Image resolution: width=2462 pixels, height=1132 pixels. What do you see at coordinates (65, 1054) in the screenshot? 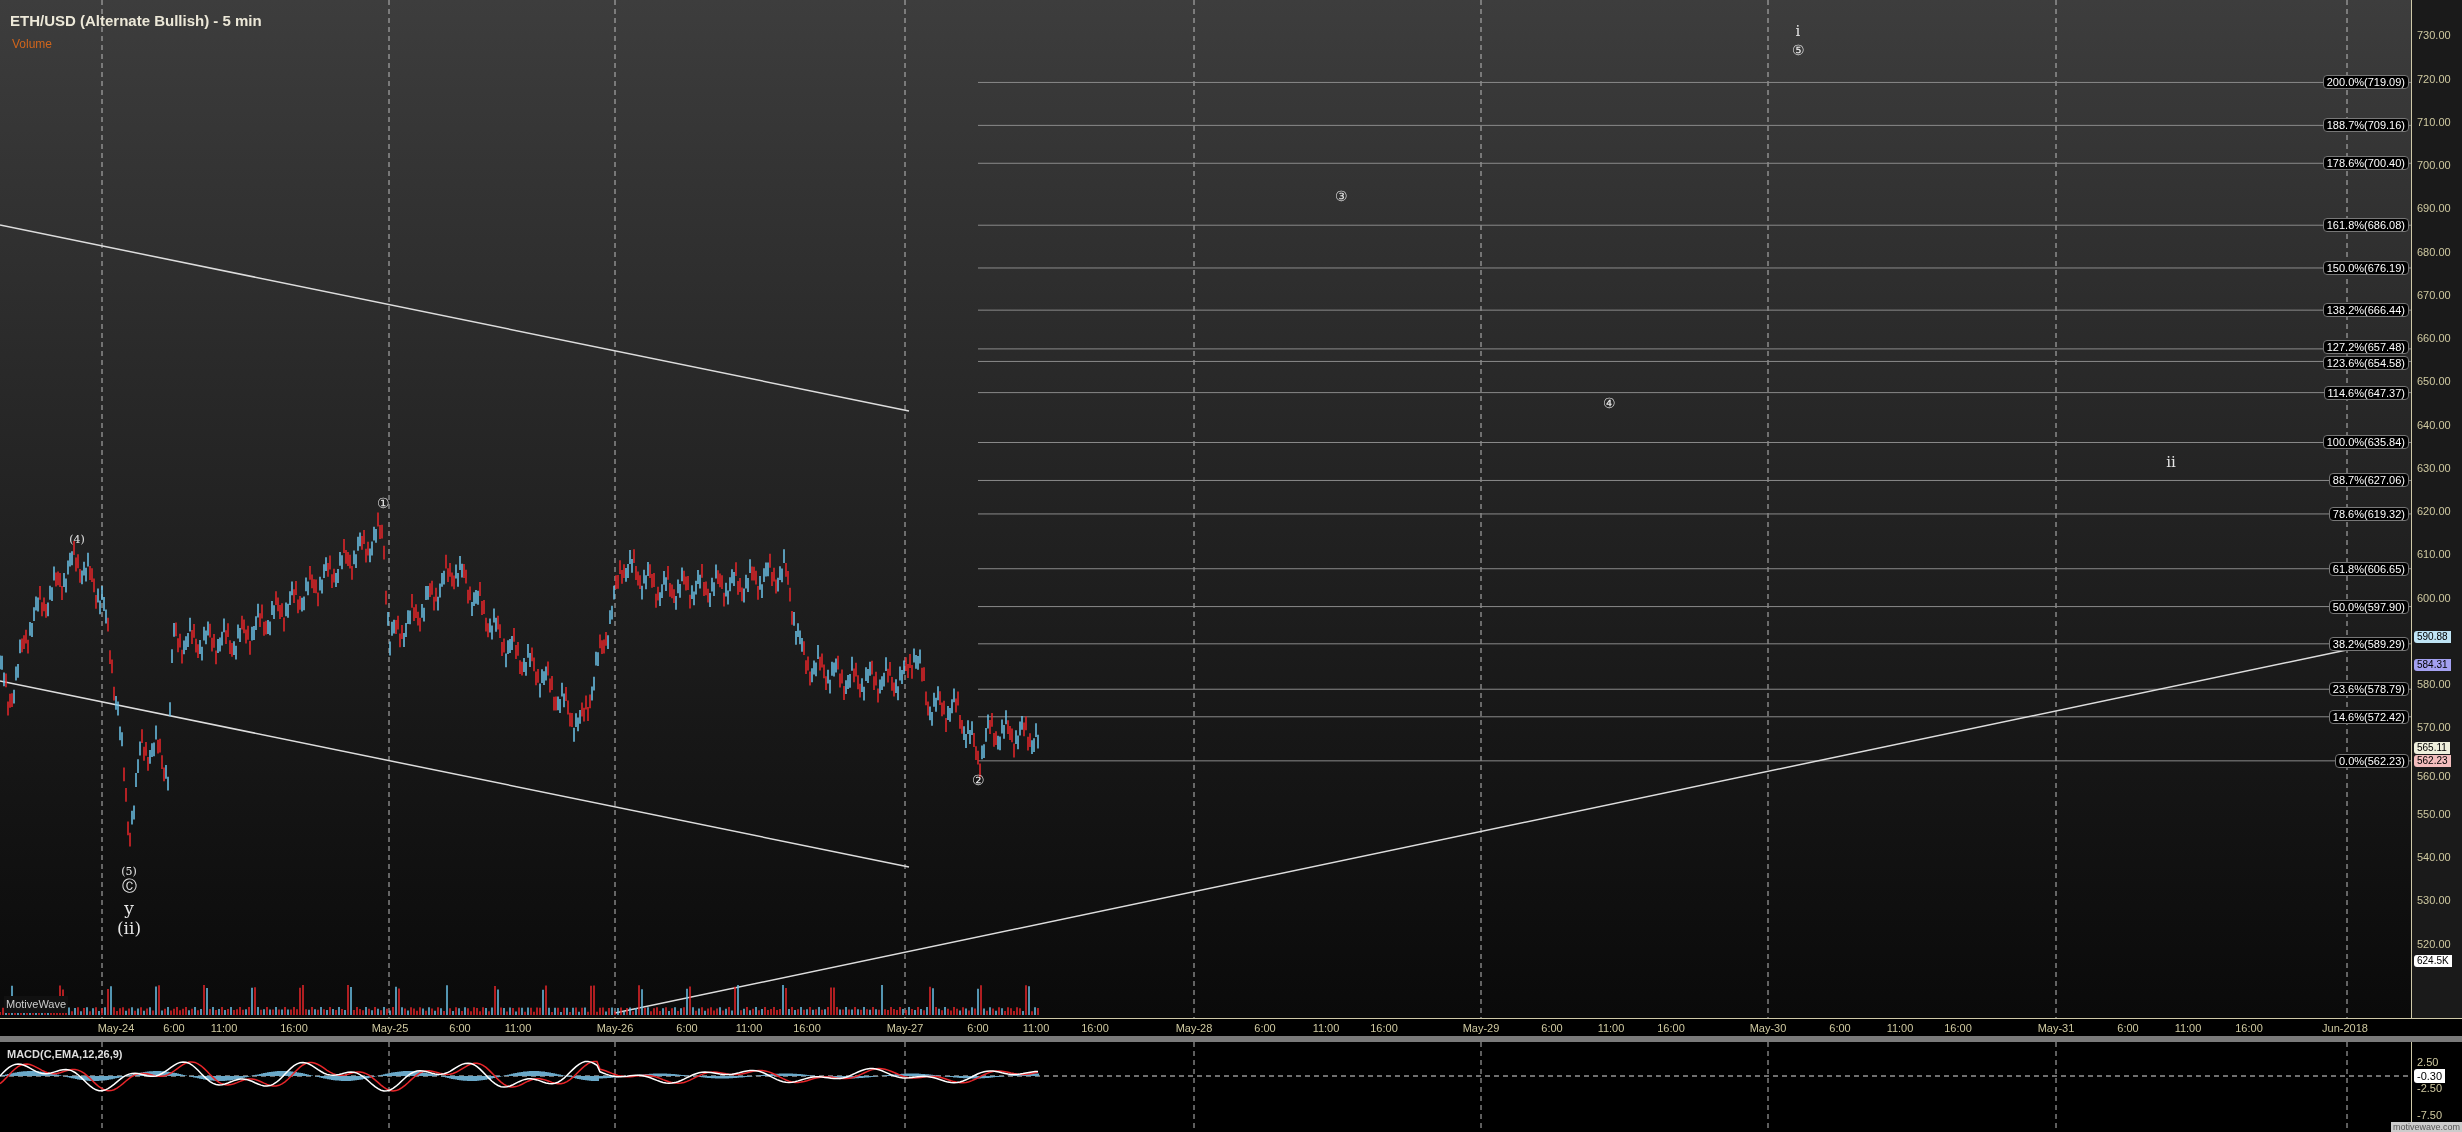
I see `macd-title: MACD(C,EMA,12,26,9)` at bounding box center [65, 1054].